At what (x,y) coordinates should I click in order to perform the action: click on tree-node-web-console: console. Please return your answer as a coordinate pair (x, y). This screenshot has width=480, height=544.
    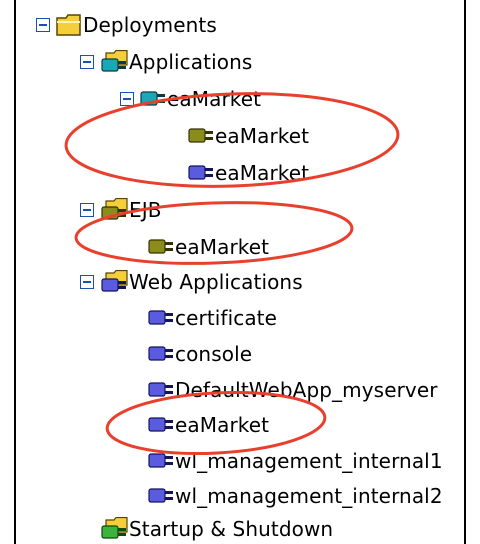
    Looking at the image, I should click on (200, 354).